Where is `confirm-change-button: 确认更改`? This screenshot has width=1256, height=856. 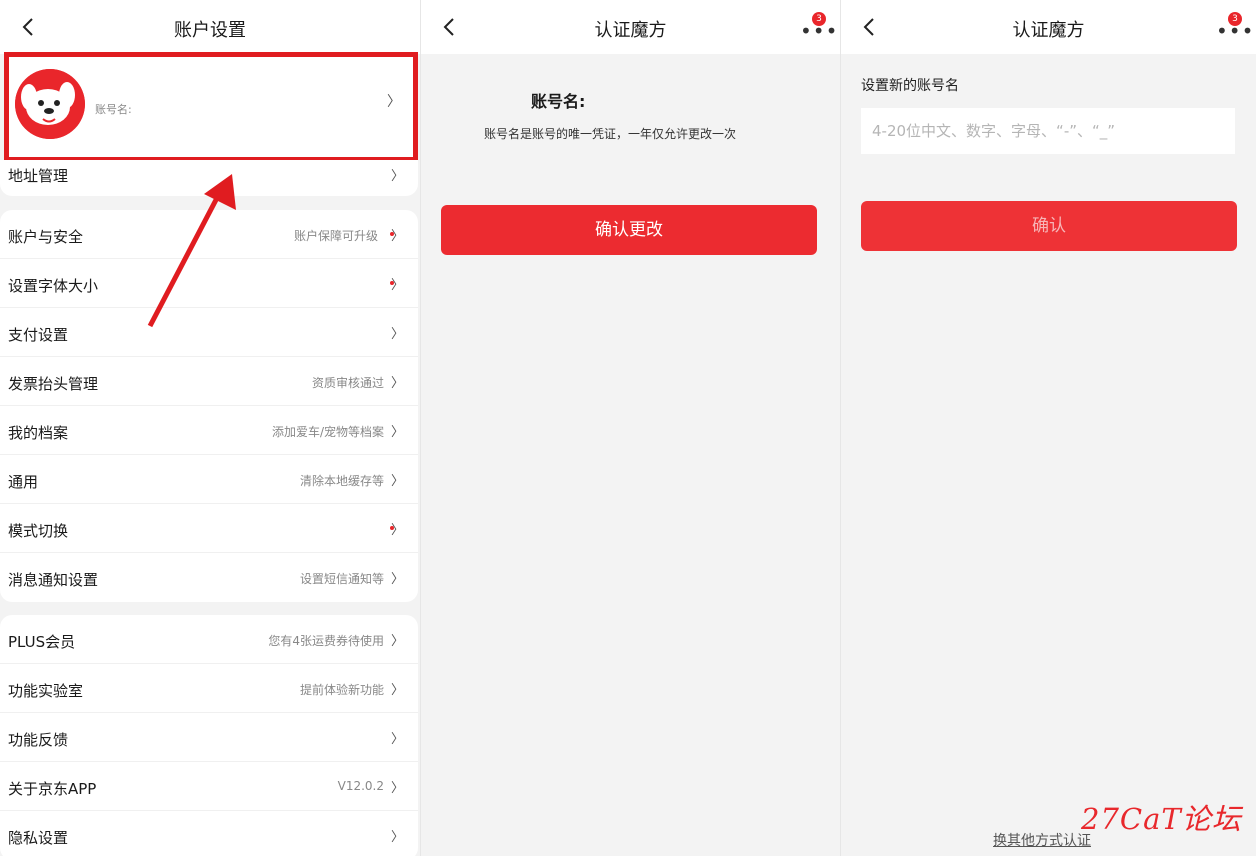
confirm-change-button: 确认更改 is located at coordinates (629, 230).